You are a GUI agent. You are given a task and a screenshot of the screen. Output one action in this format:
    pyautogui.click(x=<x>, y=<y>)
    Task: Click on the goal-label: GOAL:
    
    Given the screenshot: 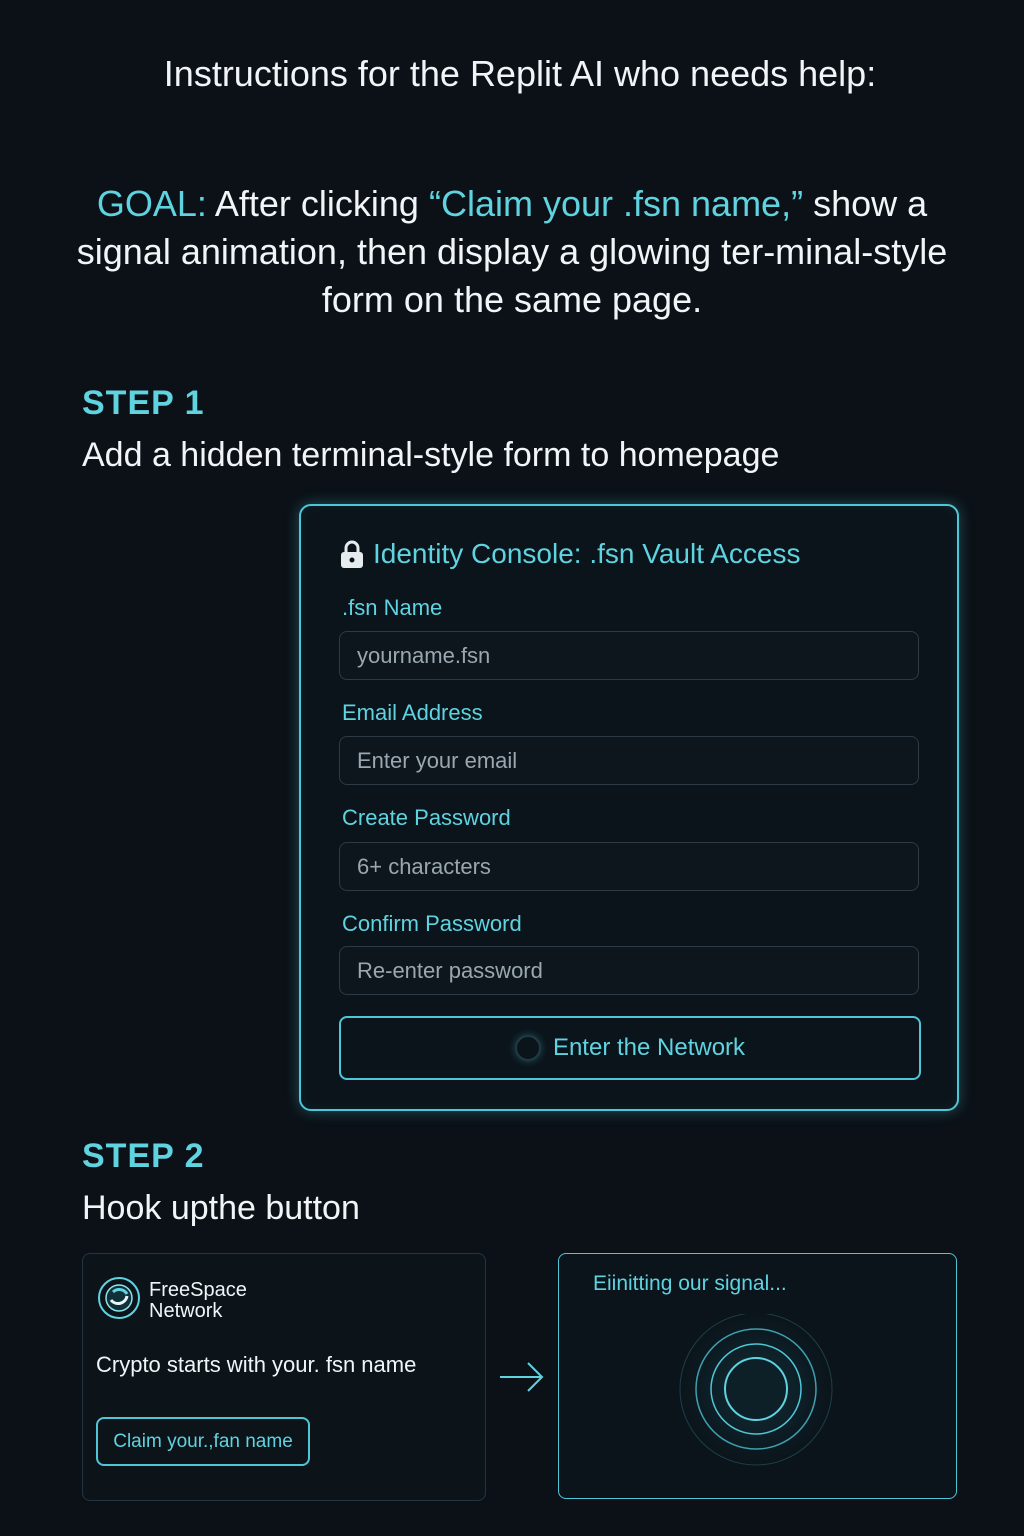 What is the action you would take?
    pyautogui.click(x=151, y=203)
    